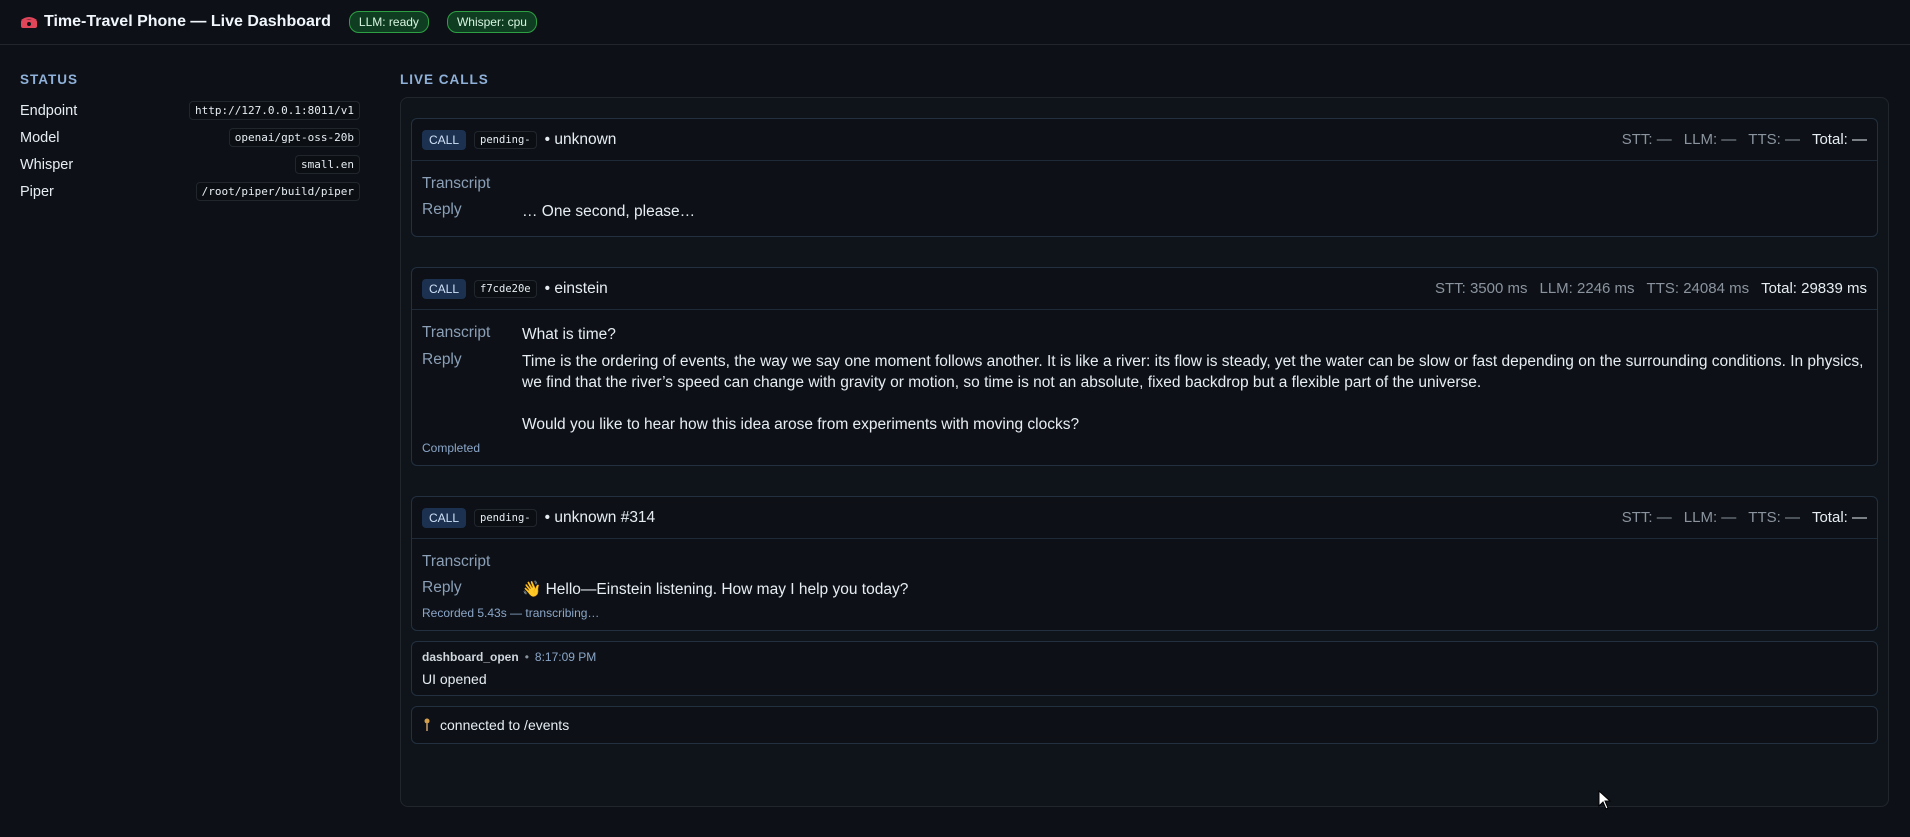 Image resolution: width=1910 pixels, height=837 pixels. What do you see at coordinates (1481, 288) in the screenshot?
I see `stt-metric: STT: 3500 ms` at bounding box center [1481, 288].